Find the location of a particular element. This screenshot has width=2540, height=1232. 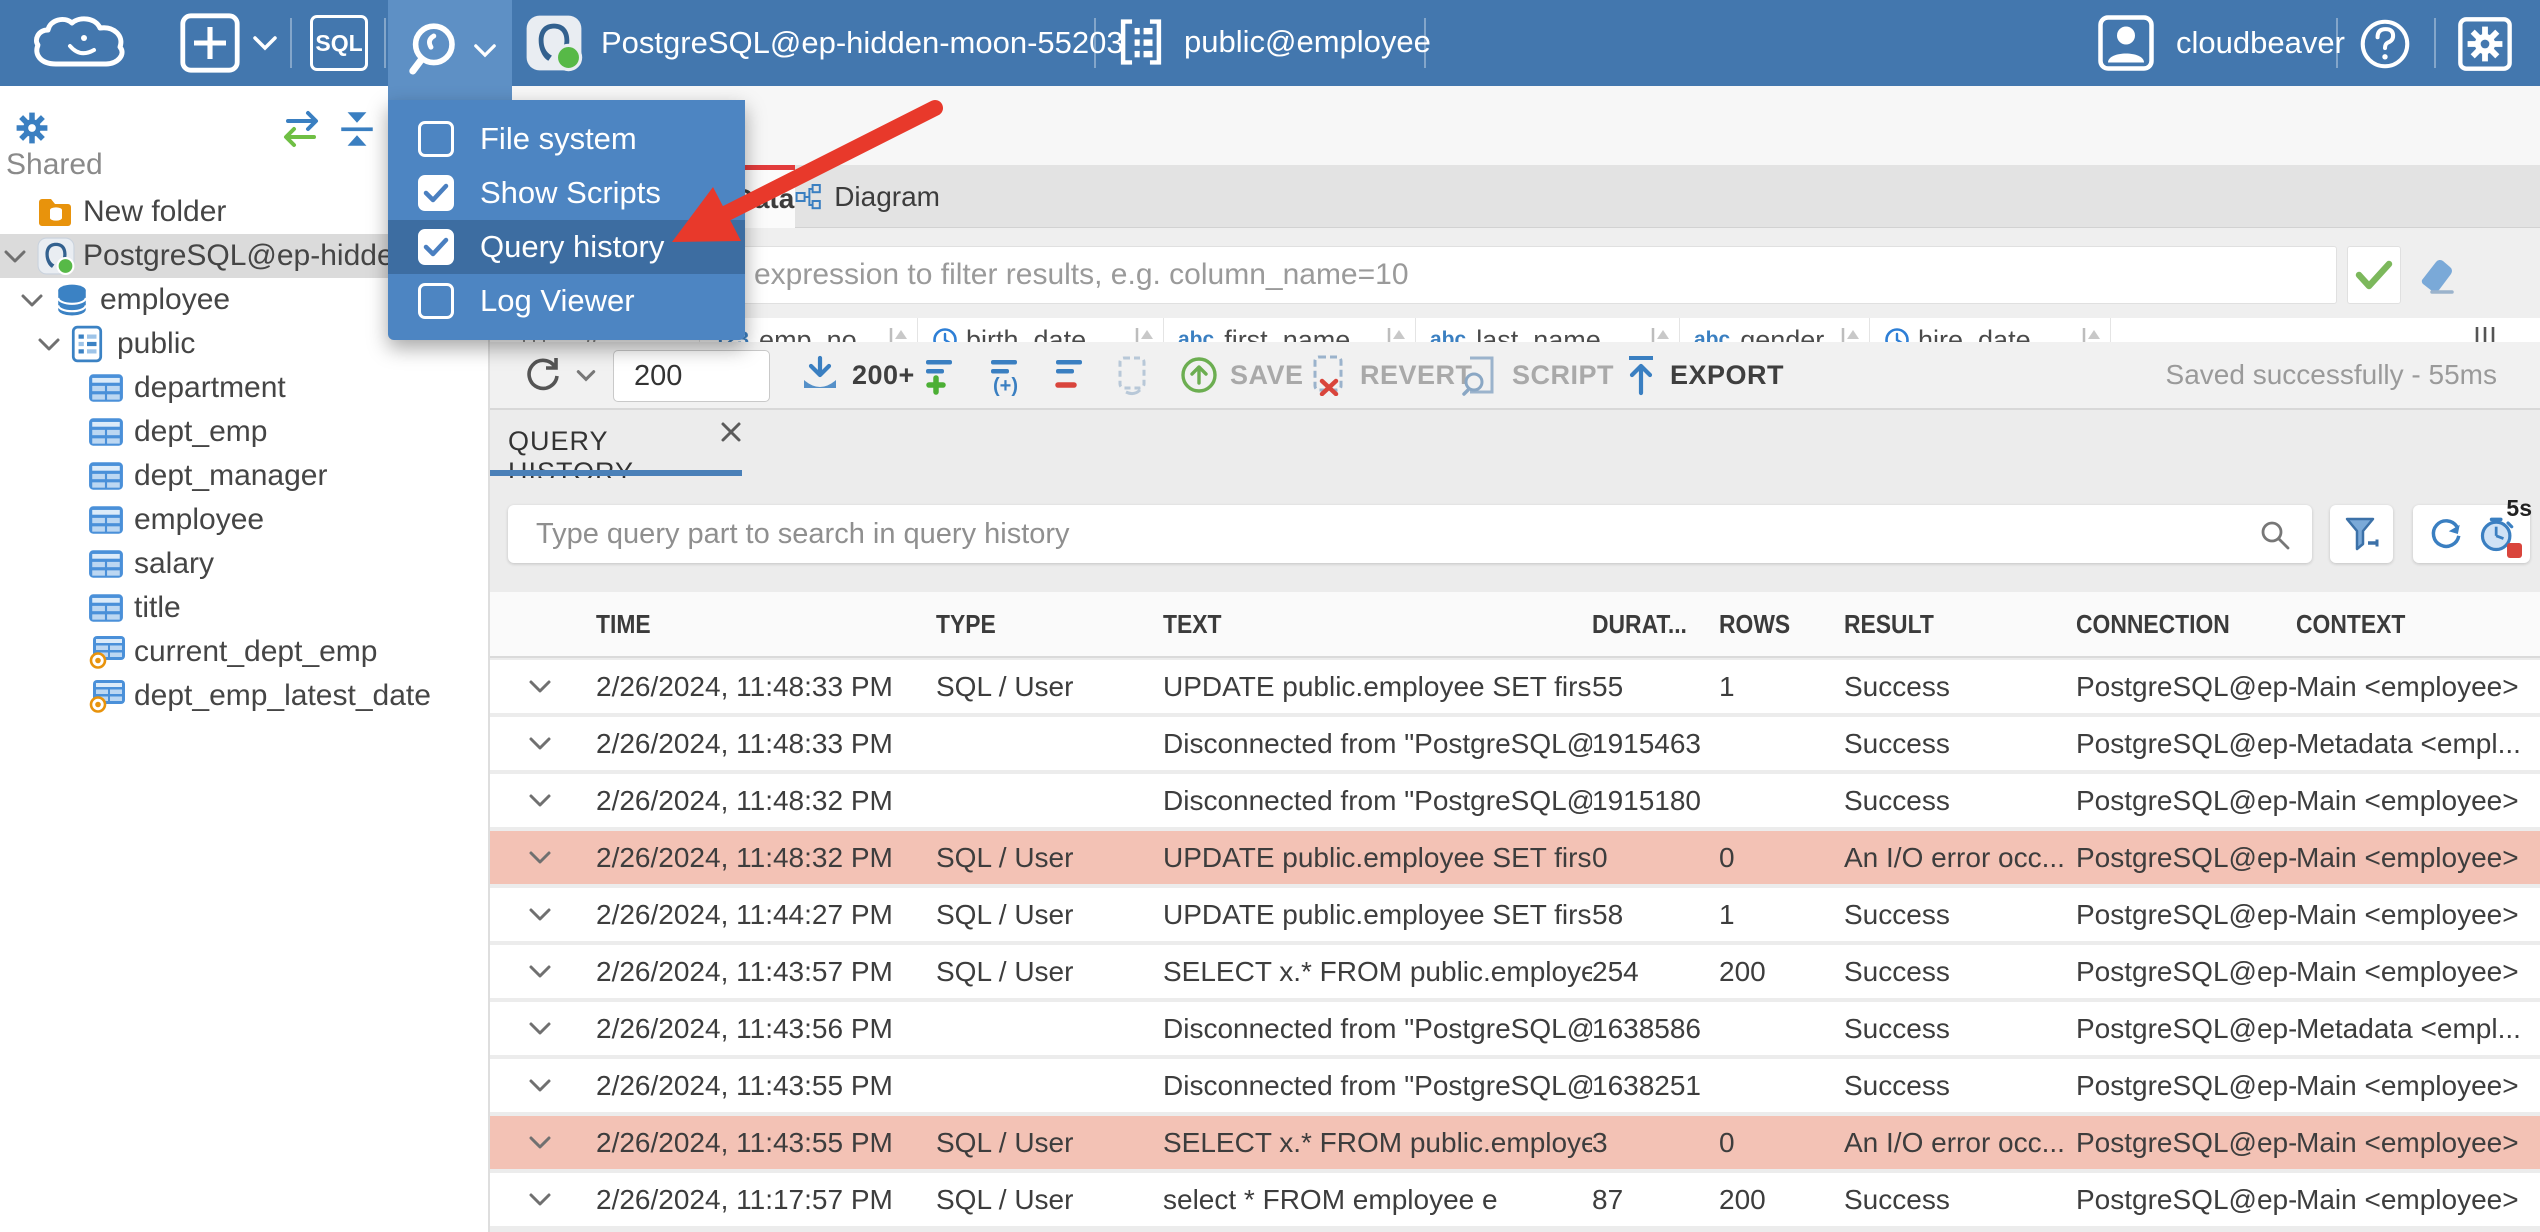

history-refresh-controls: 5s is located at coordinates (2472, 529).